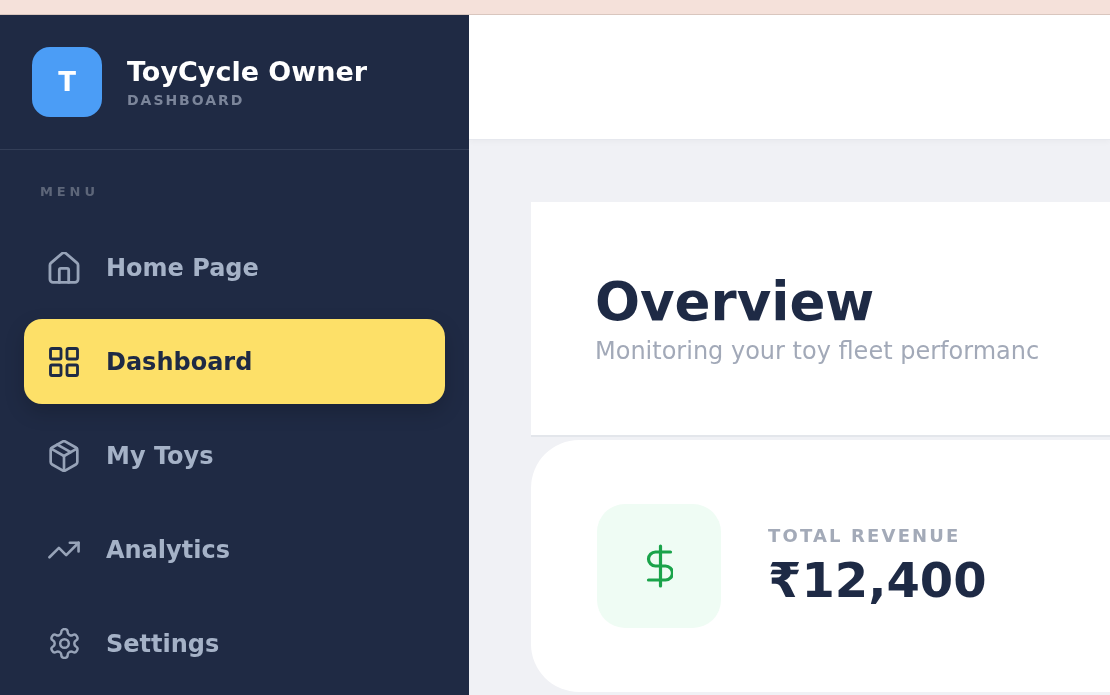  What do you see at coordinates (659, 566) in the screenshot?
I see `dollar-icon` at bounding box center [659, 566].